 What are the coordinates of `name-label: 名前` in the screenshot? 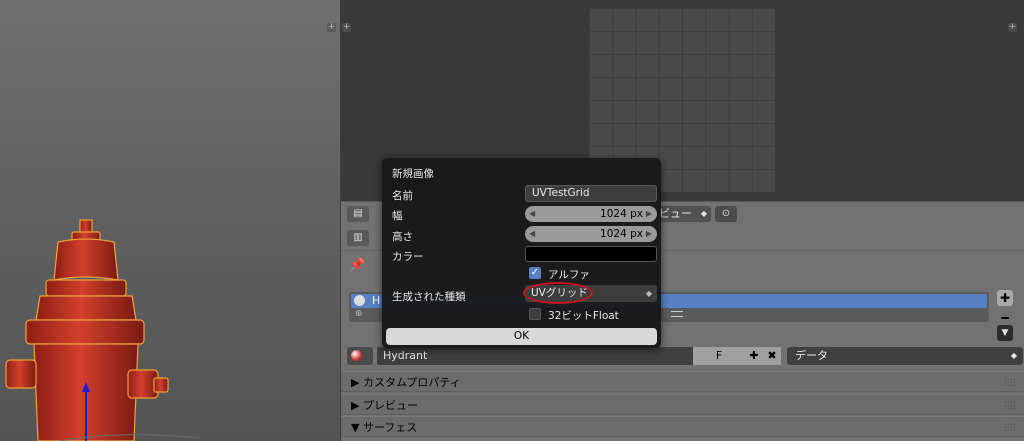 It's located at (402, 196).